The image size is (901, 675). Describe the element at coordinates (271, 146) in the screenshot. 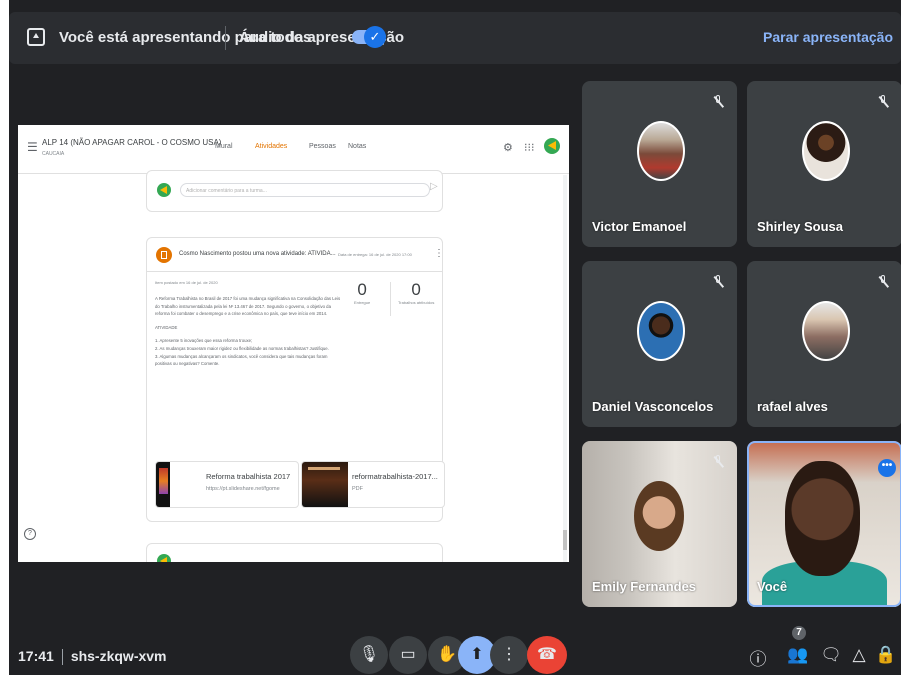

I see `tab-atividades: Atividades` at that location.